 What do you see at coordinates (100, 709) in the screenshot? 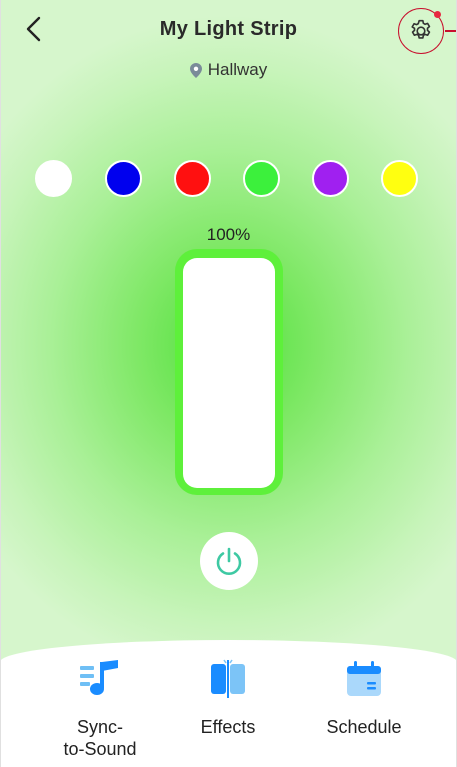
I see `tab-sync-to-sound: Sync- to-Sound` at bounding box center [100, 709].